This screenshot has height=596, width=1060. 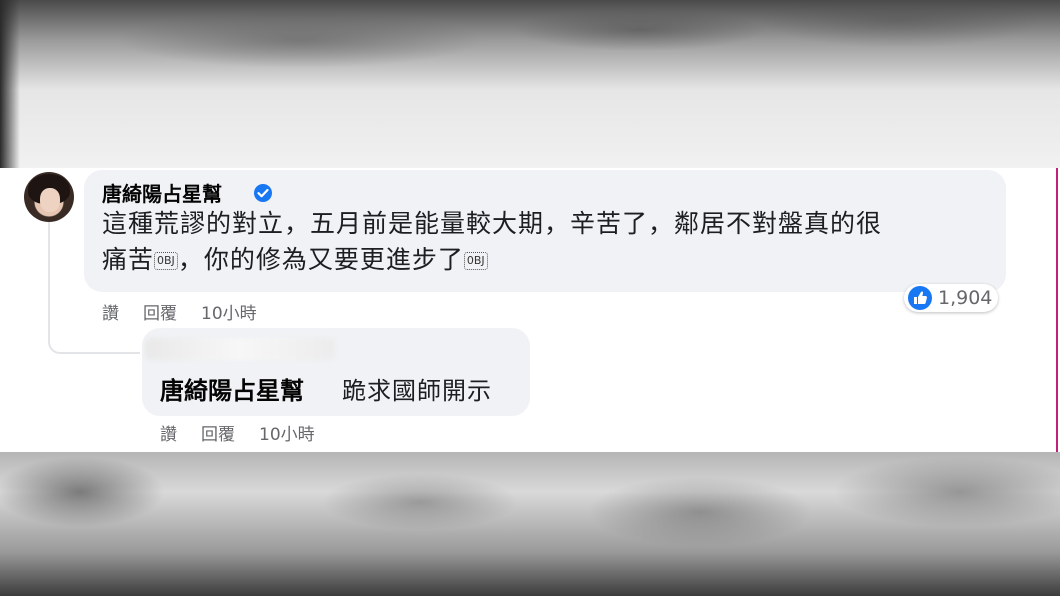 What do you see at coordinates (162, 192) in the screenshot?
I see `comment-author: 唐綺陽占星幫` at bounding box center [162, 192].